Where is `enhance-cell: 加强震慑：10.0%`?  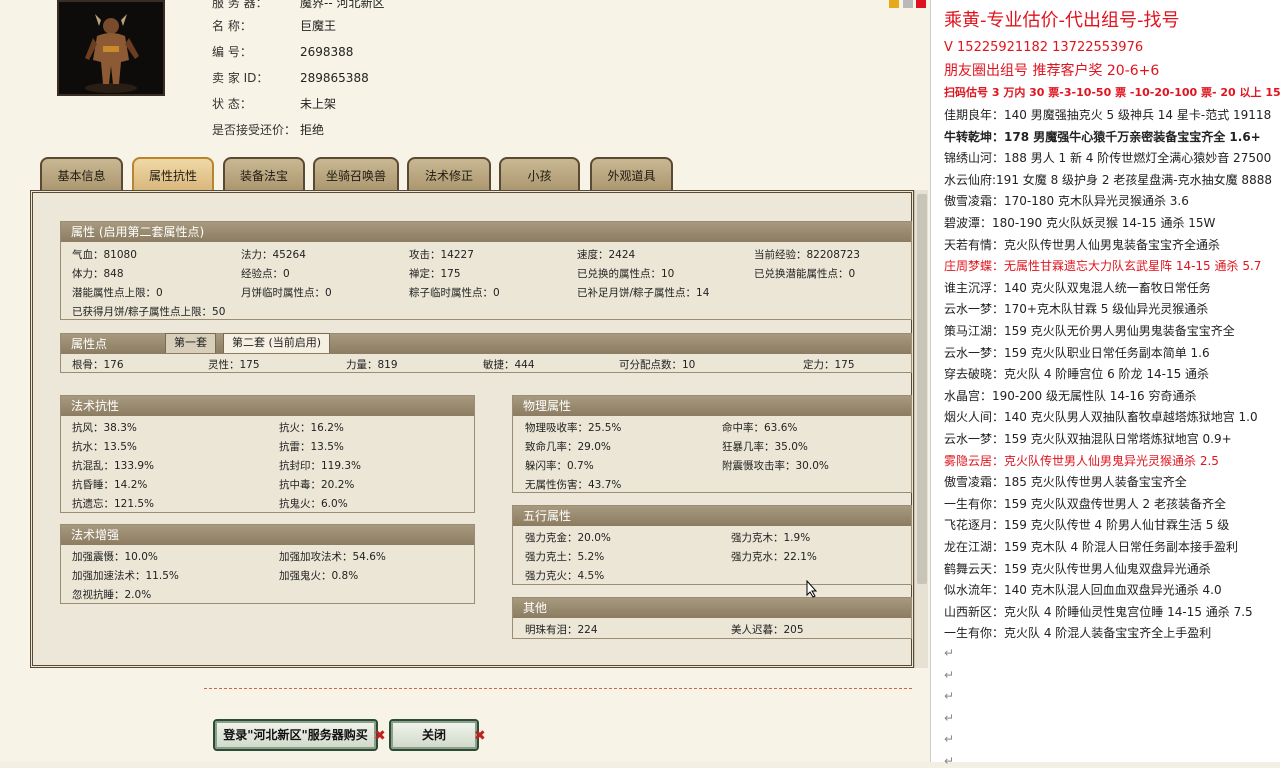
enhance-cell: 加强震慑：10.0% is located at coordinates (115, 557).